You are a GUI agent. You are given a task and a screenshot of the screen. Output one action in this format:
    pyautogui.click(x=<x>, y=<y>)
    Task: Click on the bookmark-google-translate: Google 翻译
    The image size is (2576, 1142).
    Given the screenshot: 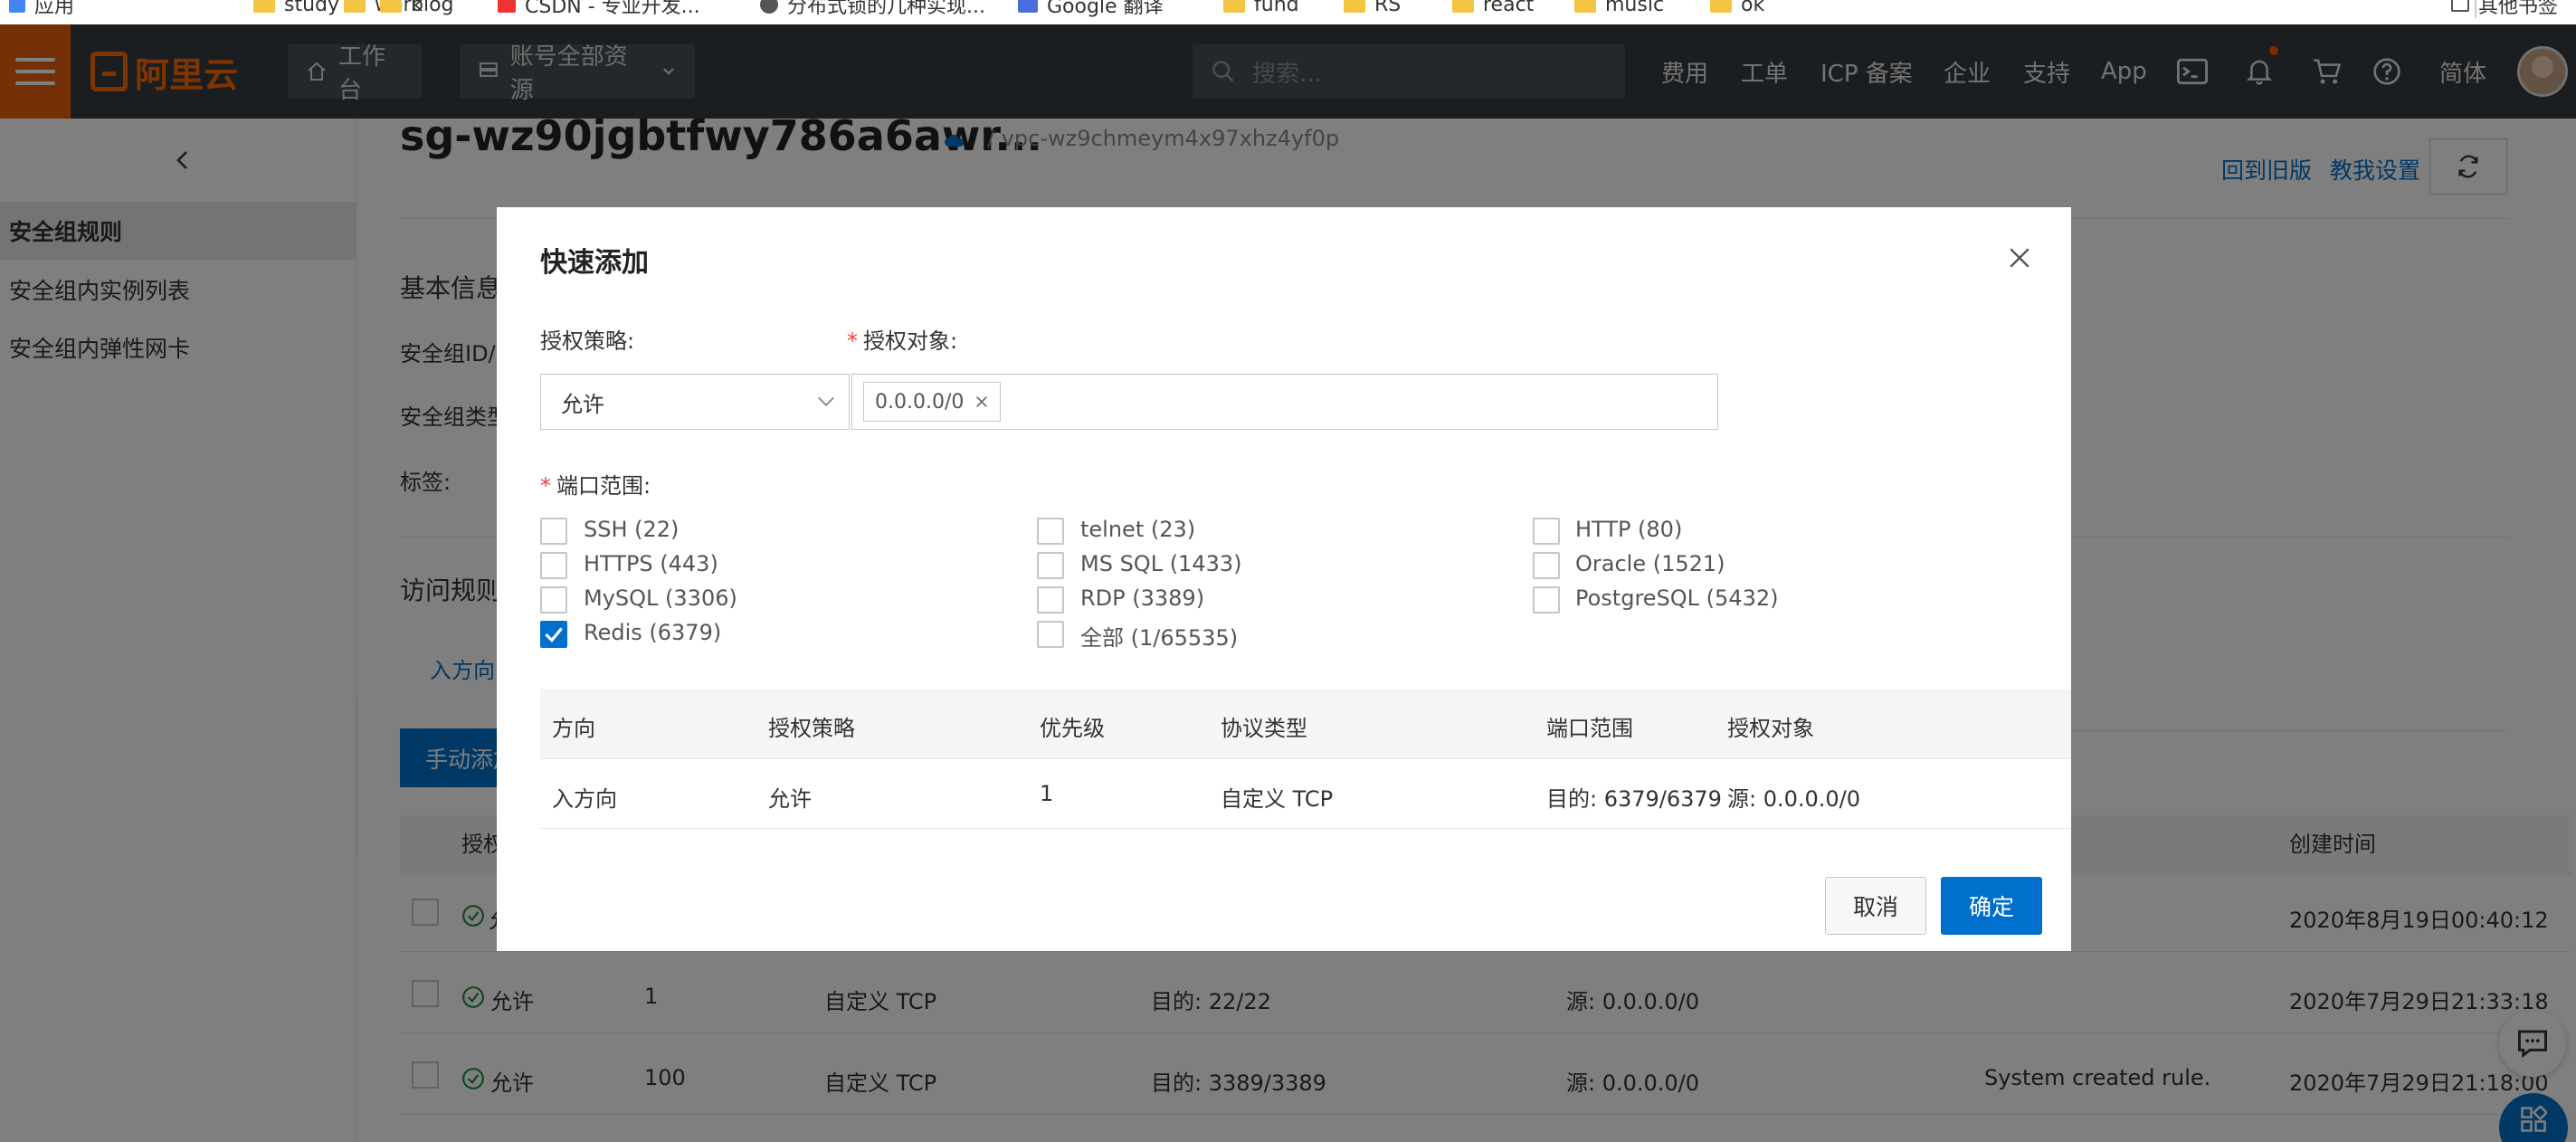 What is the action you would take?
    pyautogui.click(x=1091, y=9)
    